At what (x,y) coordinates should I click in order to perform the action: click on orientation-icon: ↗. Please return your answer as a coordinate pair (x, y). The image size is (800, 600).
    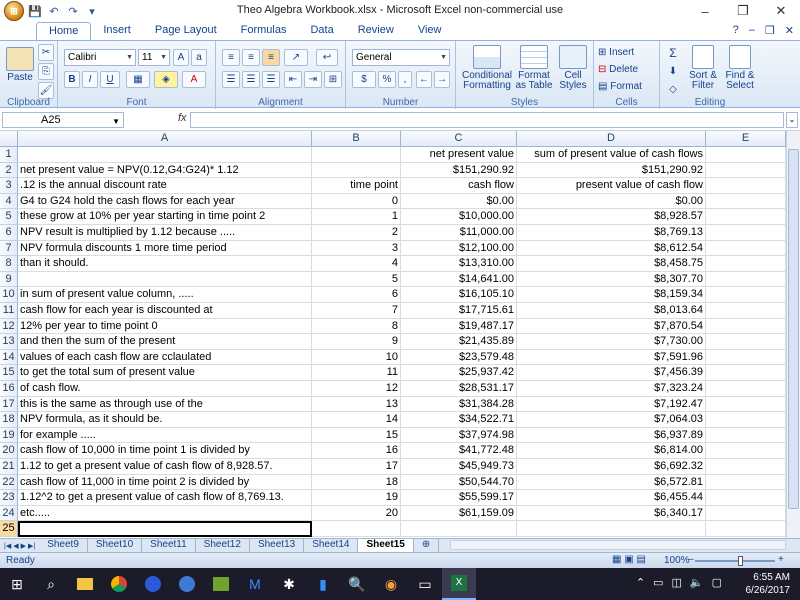
    Looking at the image, I should click on (296, 57).